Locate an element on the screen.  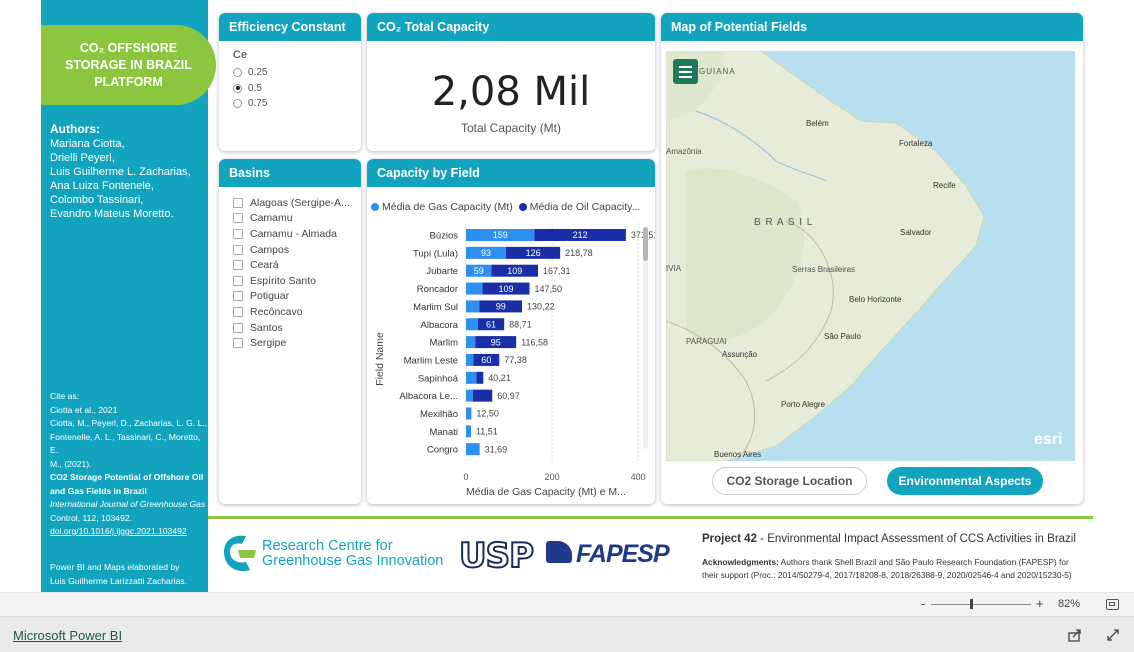
basin-label: Ceará is located at coordinates (264, 265).